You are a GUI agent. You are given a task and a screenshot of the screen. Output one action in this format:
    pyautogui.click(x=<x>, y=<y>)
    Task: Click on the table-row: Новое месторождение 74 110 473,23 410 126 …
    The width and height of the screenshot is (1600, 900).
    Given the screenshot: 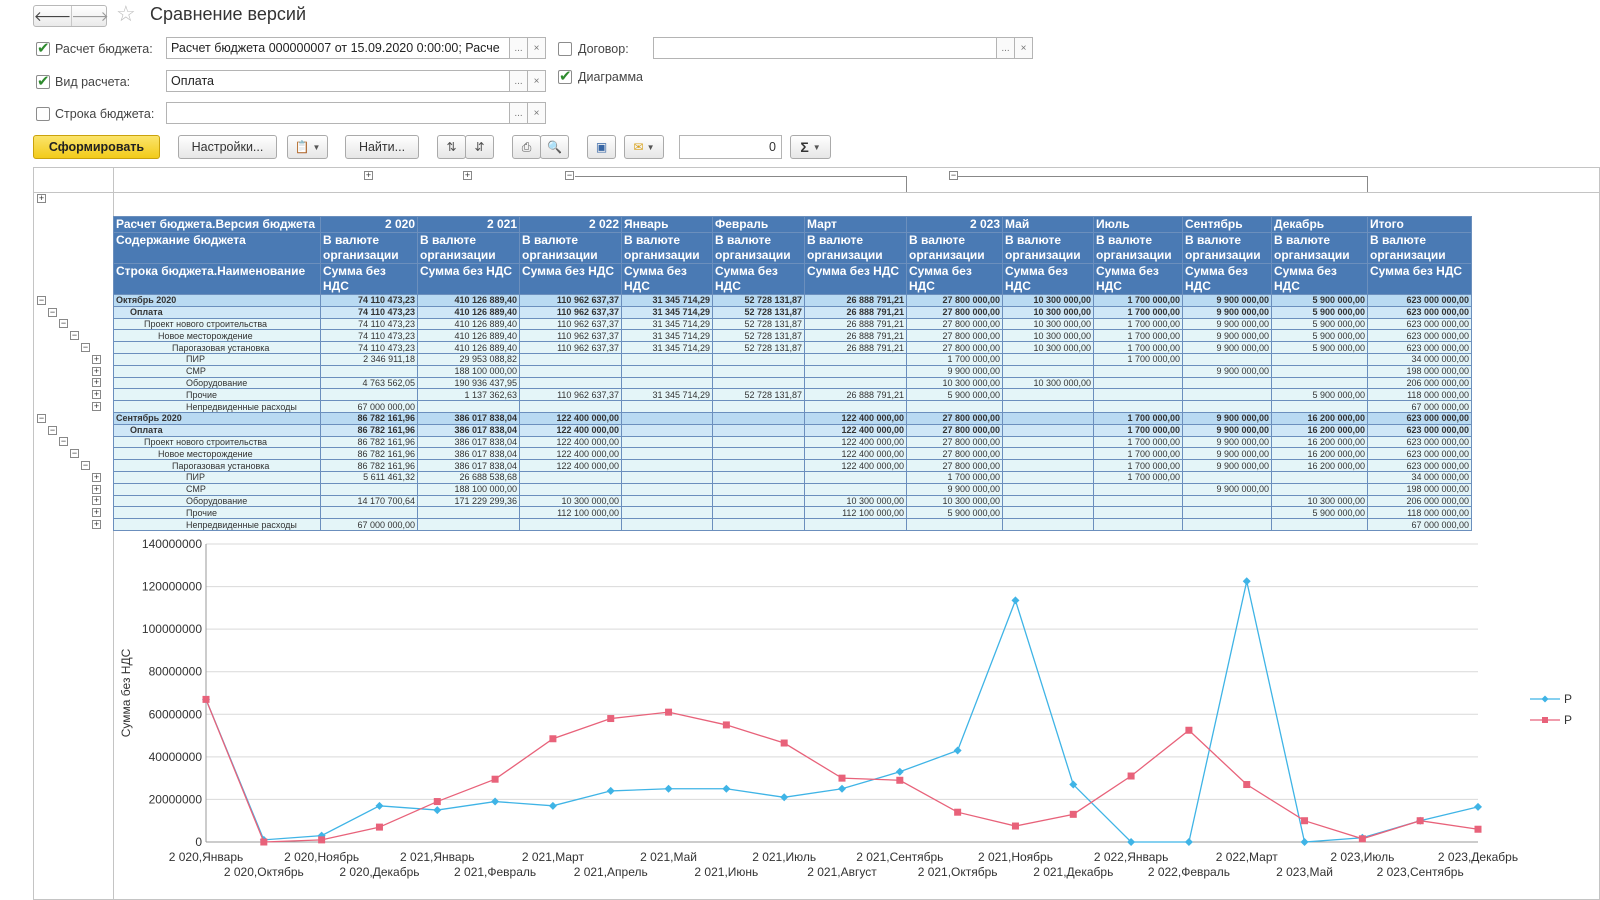 What is the action you would take?
    pyautogui.click(x=792, y=336)
    